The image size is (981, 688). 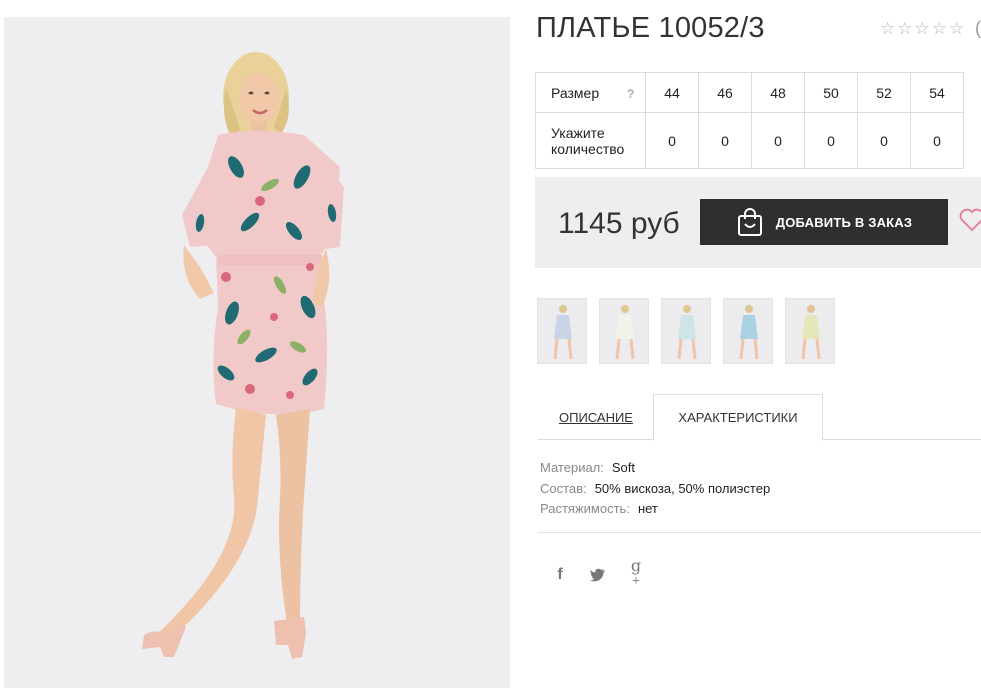 What do you see at coordinates (596, 417) in the screenshot?
I see `tab-description: ОПИСАНИЕ` at bounding box center [596, 417].